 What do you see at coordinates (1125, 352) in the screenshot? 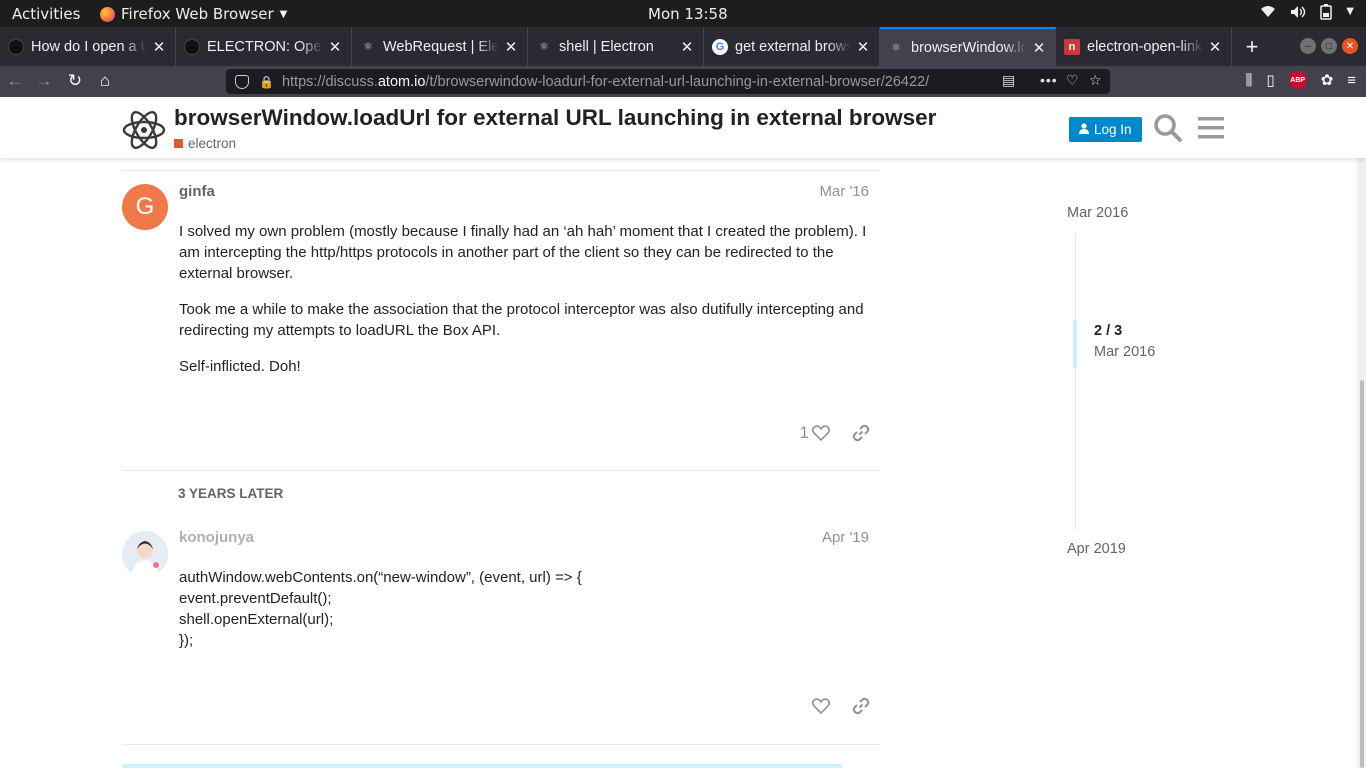
I see `timeline-position-date: Mar 2016` at bounding box center [1125, 352].